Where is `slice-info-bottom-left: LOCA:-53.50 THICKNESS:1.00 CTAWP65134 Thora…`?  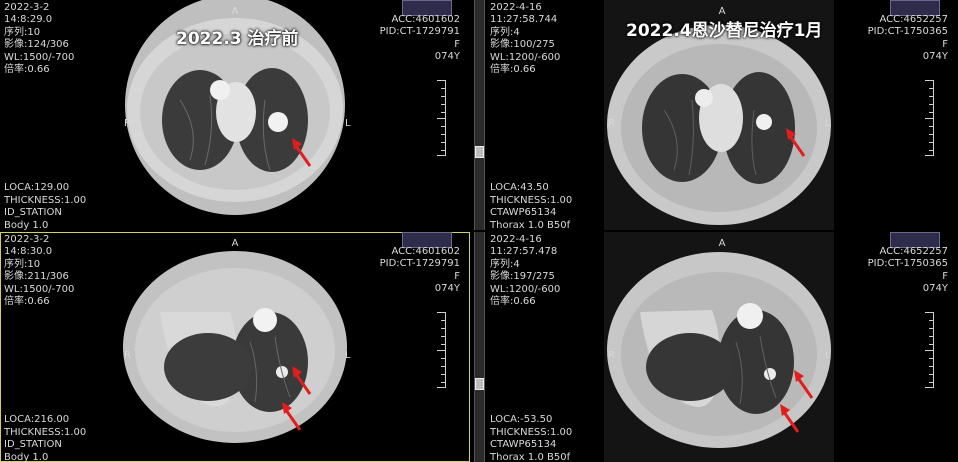 slice-info-bottom-left: LOCA:-53.50 THICKNESS:1.00 CTAWP65134 Thora… is located at coordinates (531, 438).